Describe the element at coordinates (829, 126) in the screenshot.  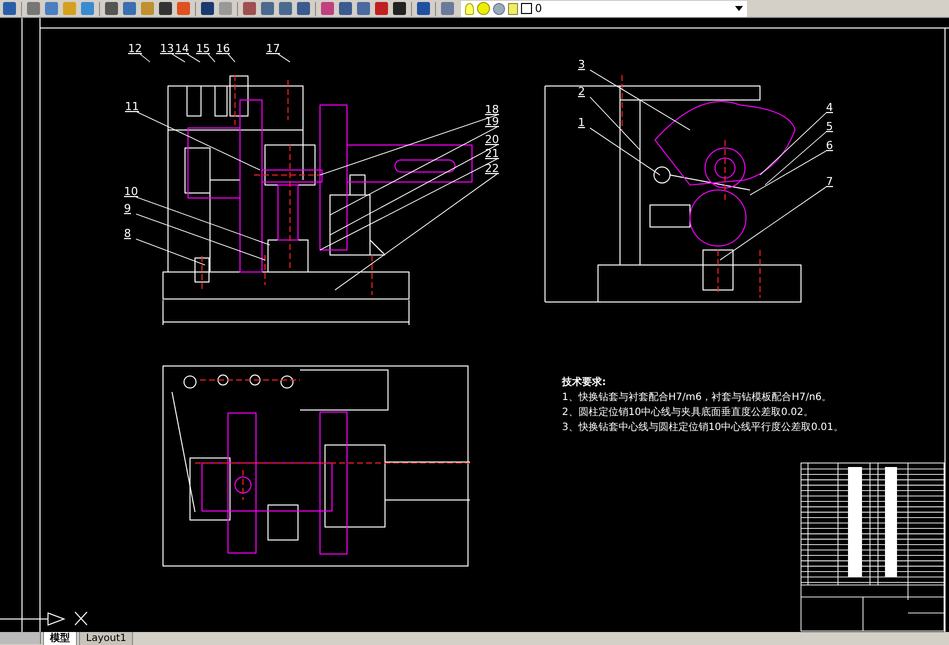
I see `callout-number: 5` at that location.